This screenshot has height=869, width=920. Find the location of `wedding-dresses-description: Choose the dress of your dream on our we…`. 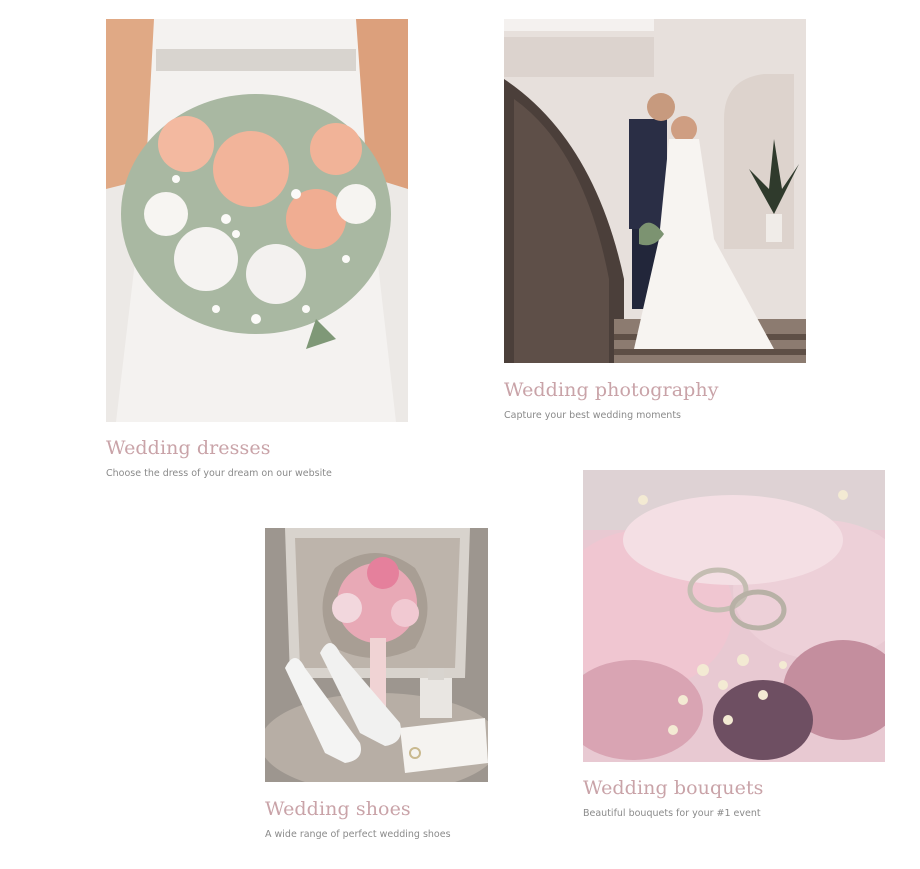

wedding-dresses-description: Choose the dress of your dream on our we… is located at coordinates (219, 473).